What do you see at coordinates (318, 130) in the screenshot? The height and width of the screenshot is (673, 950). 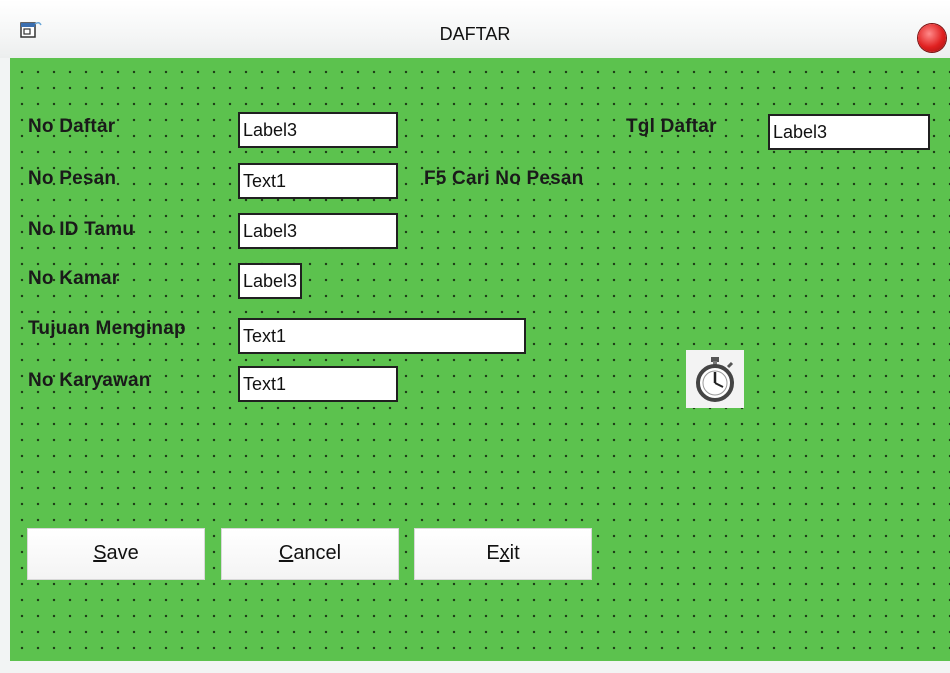 I see `no-daftar-field: Label3` at bounding box center [318, 130].